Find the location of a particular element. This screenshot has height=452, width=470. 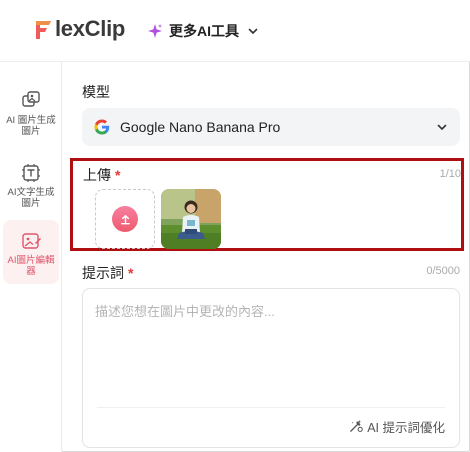

image-to-image-icon is located at coordinates (31, 99).